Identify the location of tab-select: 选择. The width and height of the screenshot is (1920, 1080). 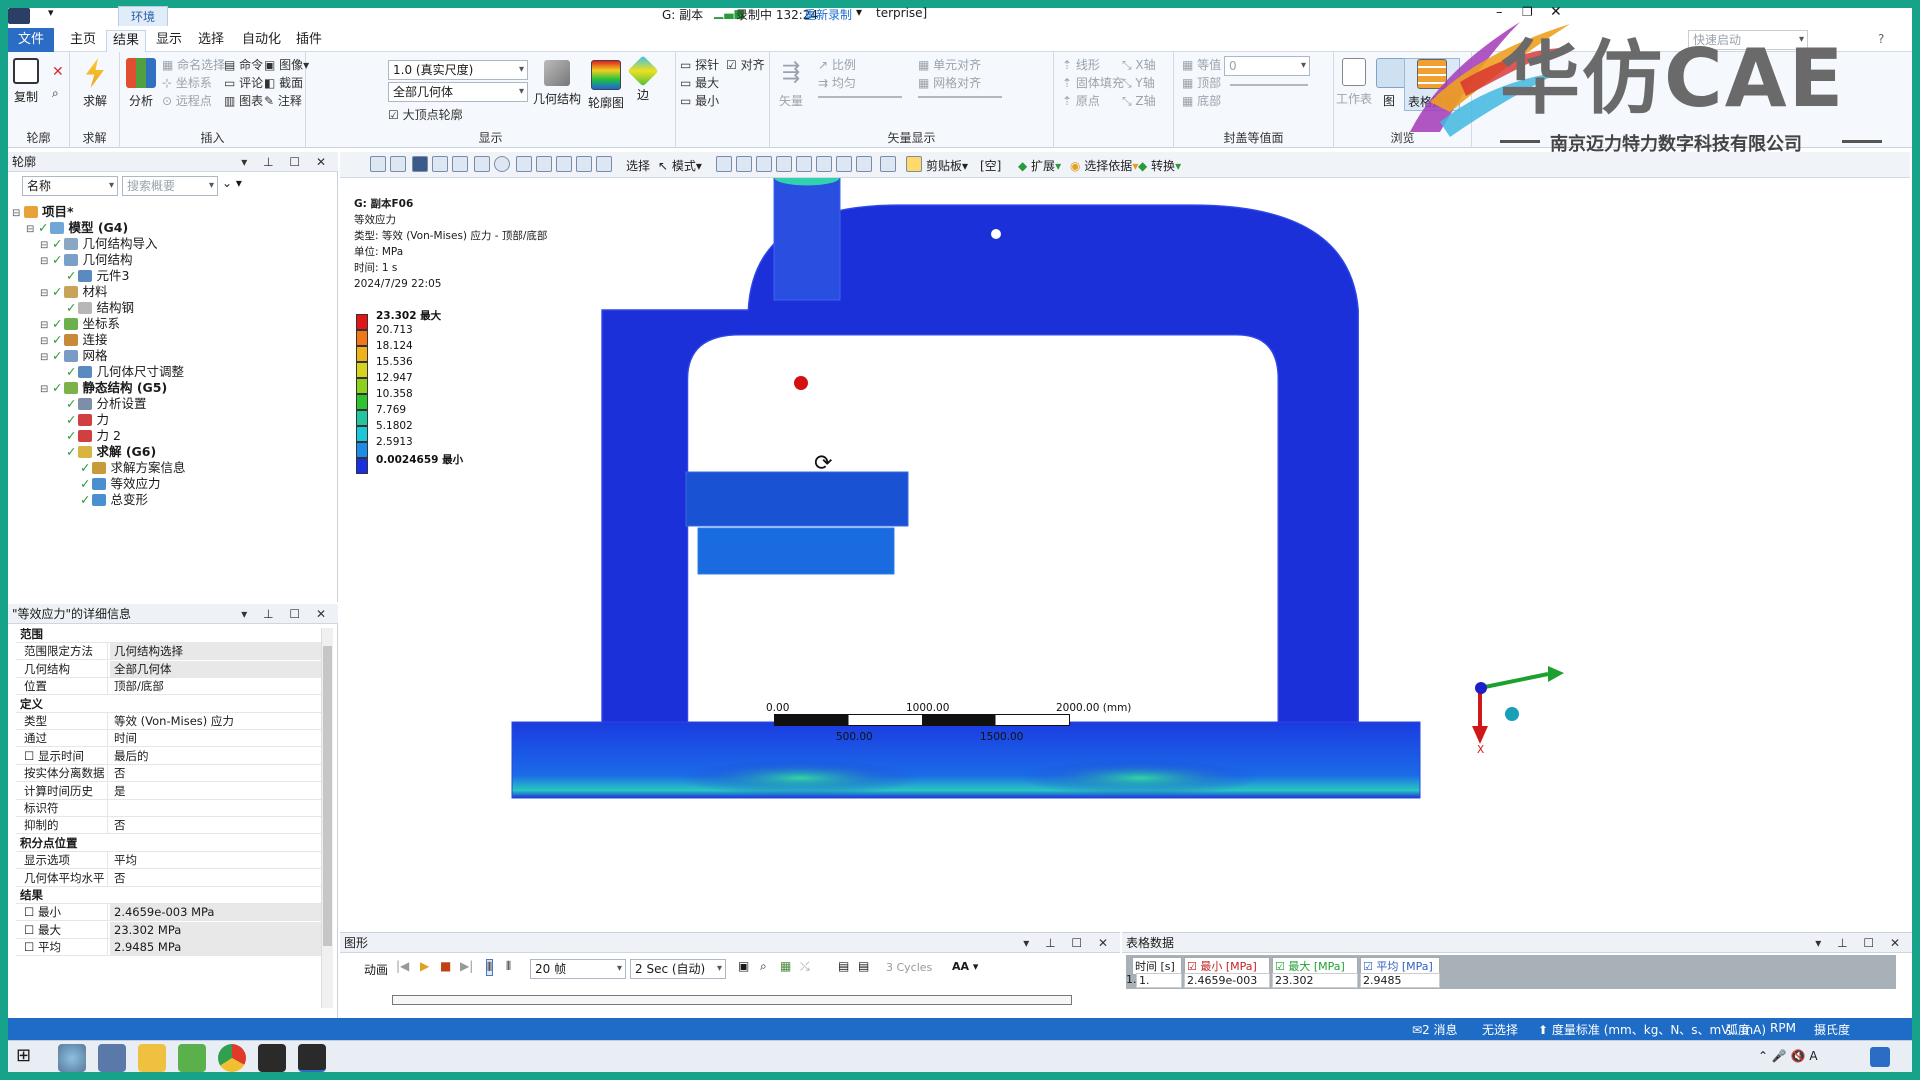
(211, 41).